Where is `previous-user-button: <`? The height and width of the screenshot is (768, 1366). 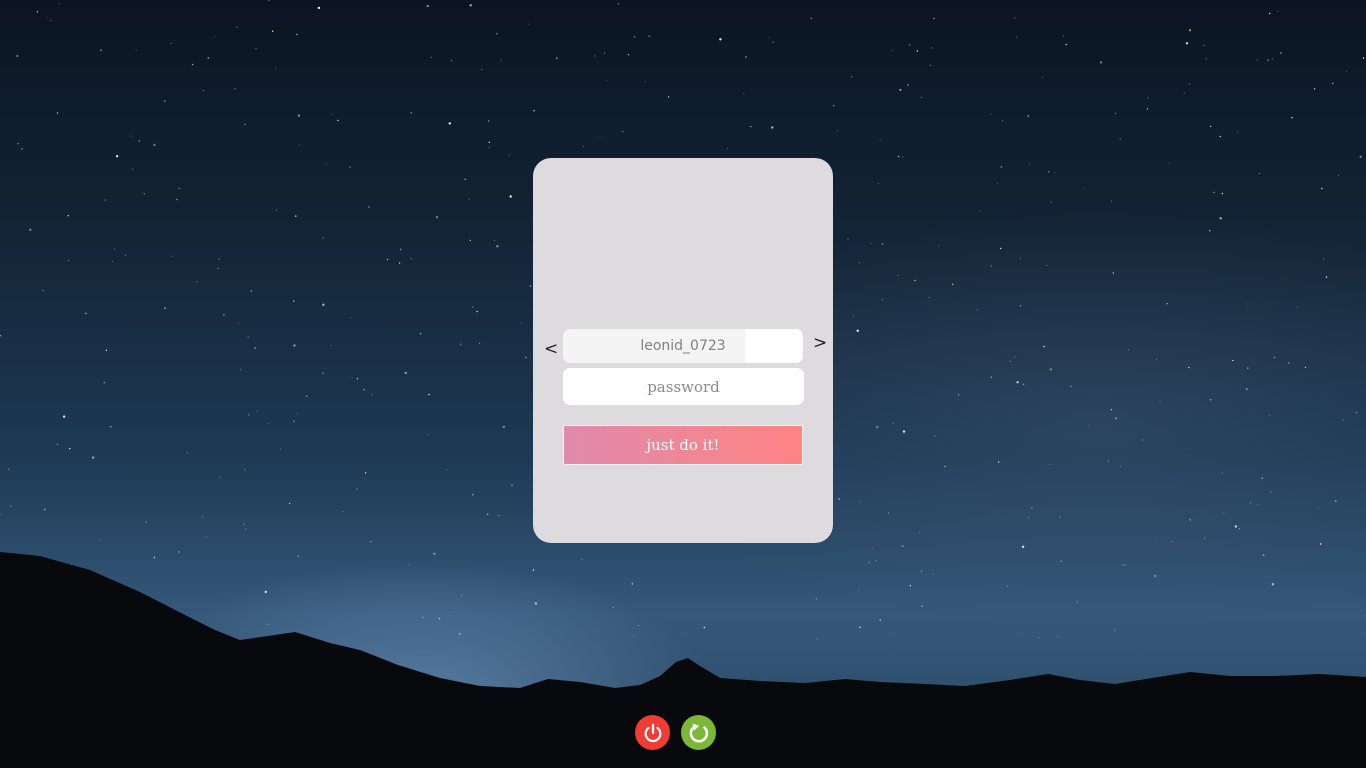 previous-user-button: < is located at coordinates (551, 349).